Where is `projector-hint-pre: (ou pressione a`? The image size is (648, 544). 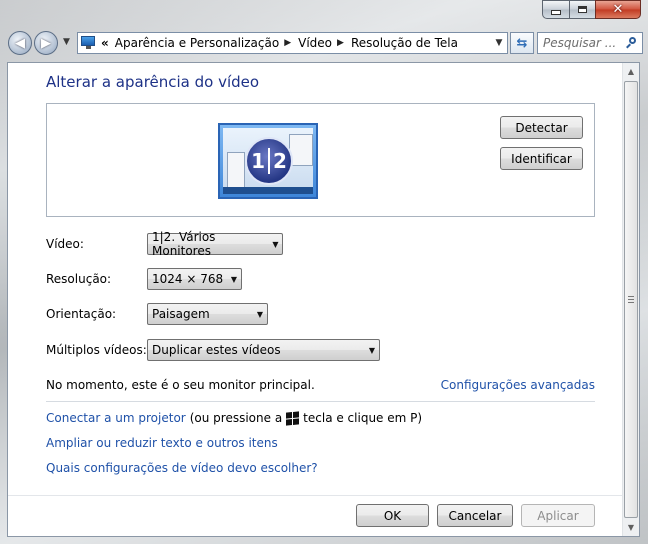
projector-hint-pre: (ou pressione a is located at coordinates (236, 418).